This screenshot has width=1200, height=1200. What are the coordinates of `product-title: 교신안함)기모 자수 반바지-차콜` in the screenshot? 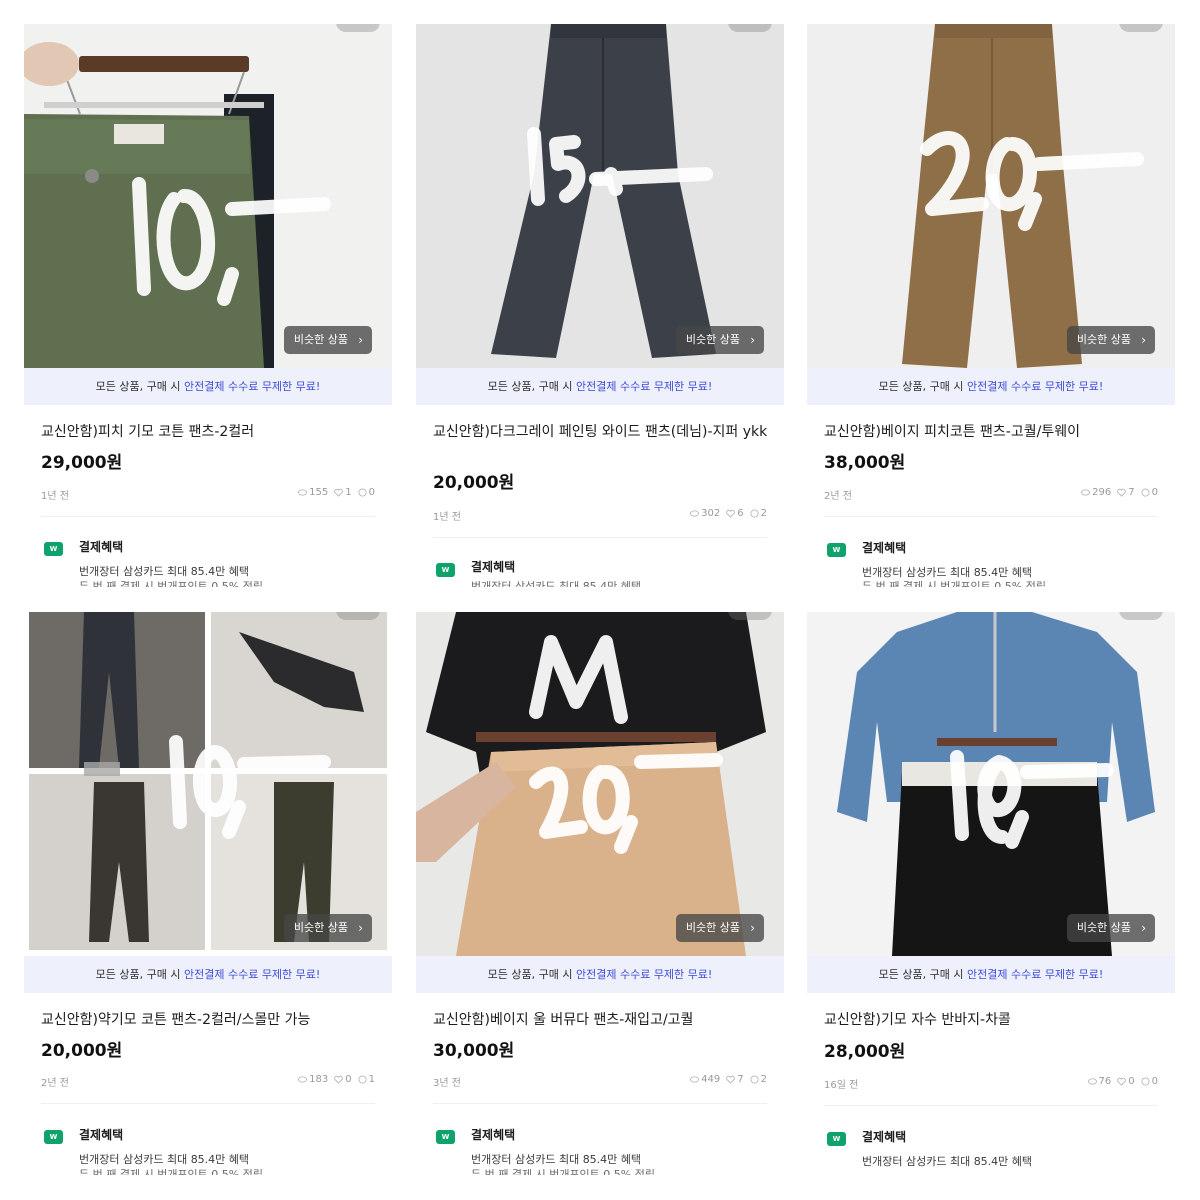 It's located at (994, 1020).